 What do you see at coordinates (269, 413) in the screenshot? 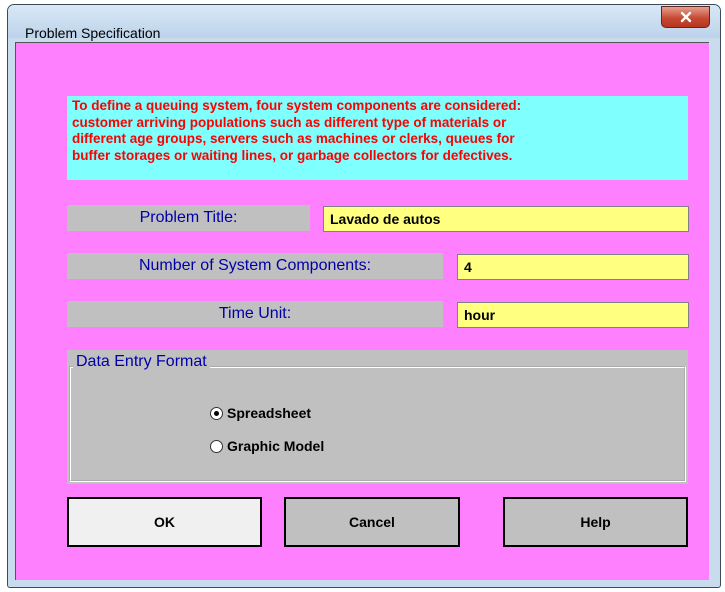
I see `spreadsheet-label: Spreadsheet` at bounding box center [269, 413].